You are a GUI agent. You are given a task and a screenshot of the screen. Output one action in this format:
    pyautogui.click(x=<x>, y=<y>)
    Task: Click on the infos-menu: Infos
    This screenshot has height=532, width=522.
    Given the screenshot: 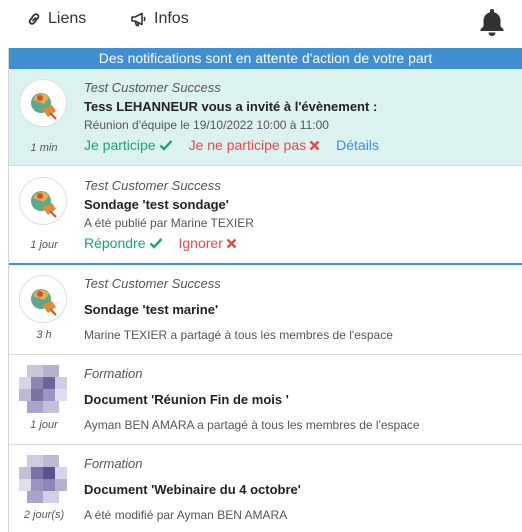 What is the action you would take?
    pyautogui.click(x=159, y=19)
    